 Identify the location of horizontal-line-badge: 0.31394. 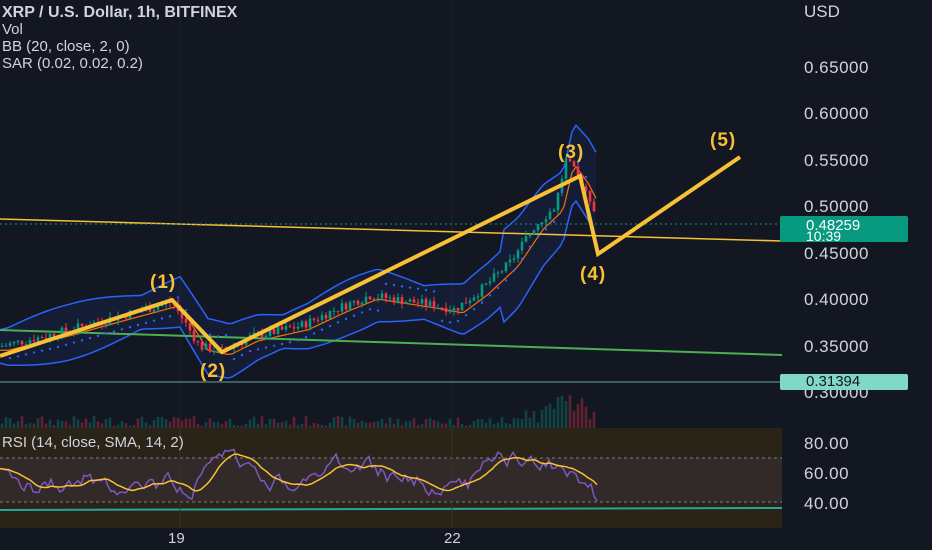
(844, 381).